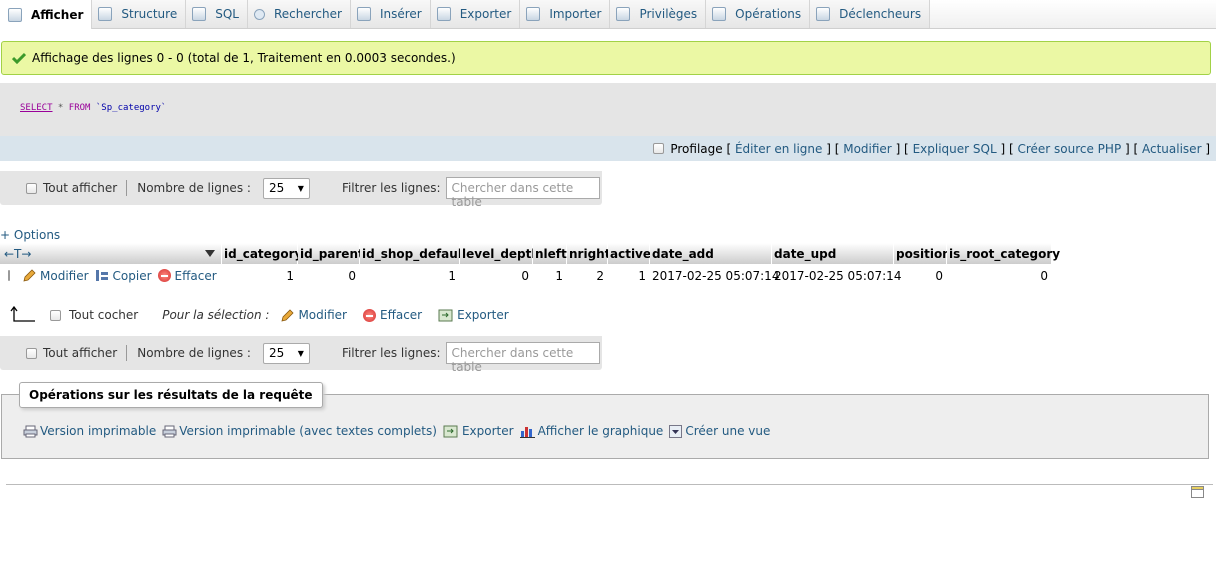  I want to click on tab-label: Privilèges, so click(668, 14).